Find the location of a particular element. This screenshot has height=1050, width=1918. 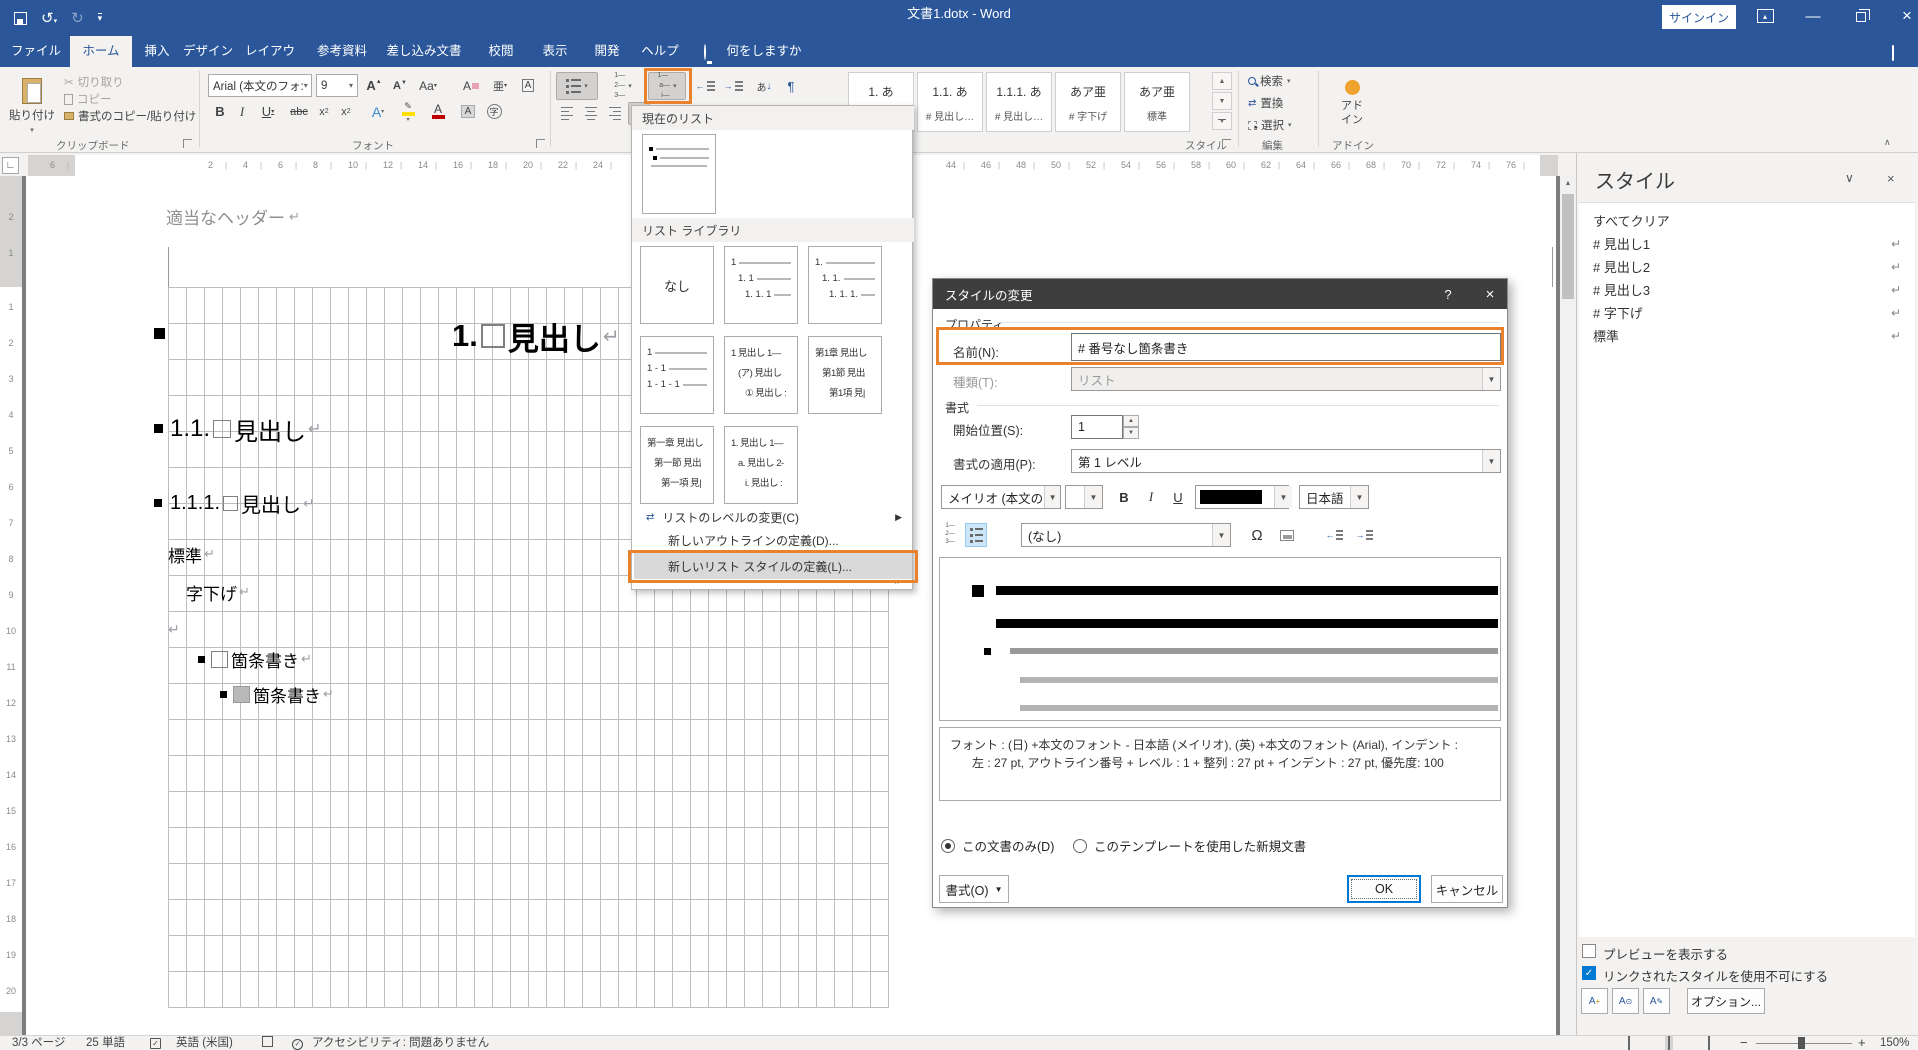

paste-button: 貼り付け ▾ is located at coordinates (32, 106).